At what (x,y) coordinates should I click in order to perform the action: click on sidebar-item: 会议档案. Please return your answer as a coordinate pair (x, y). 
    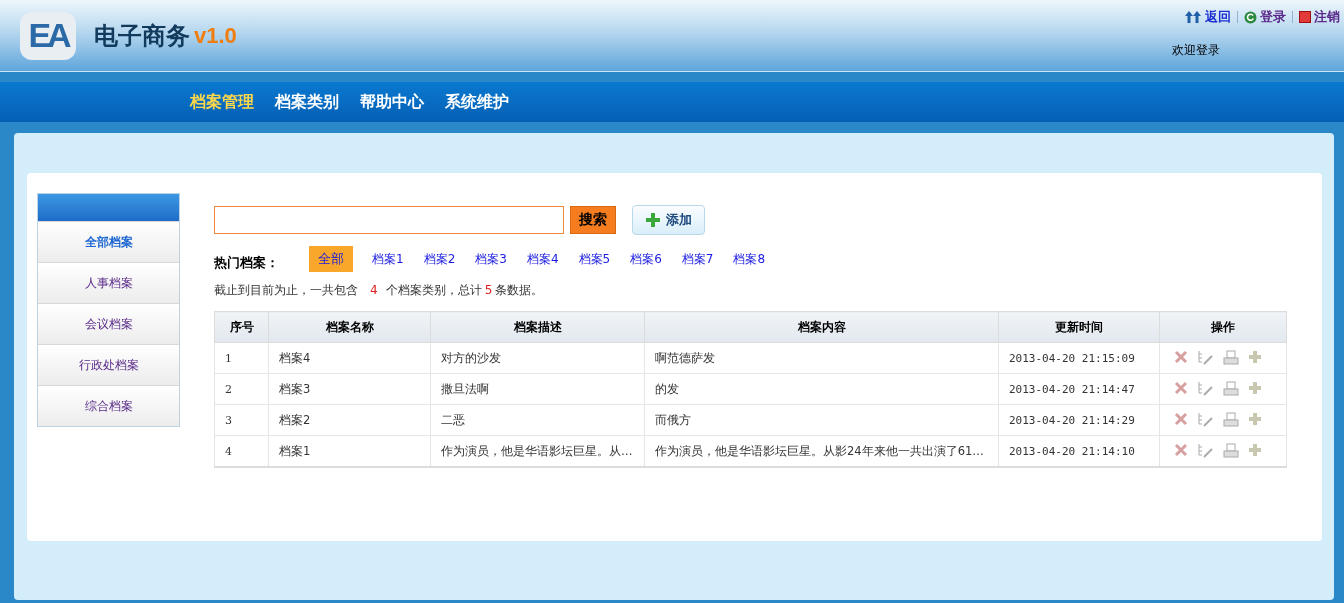
    Looking at the image, I should click on (108, 323).